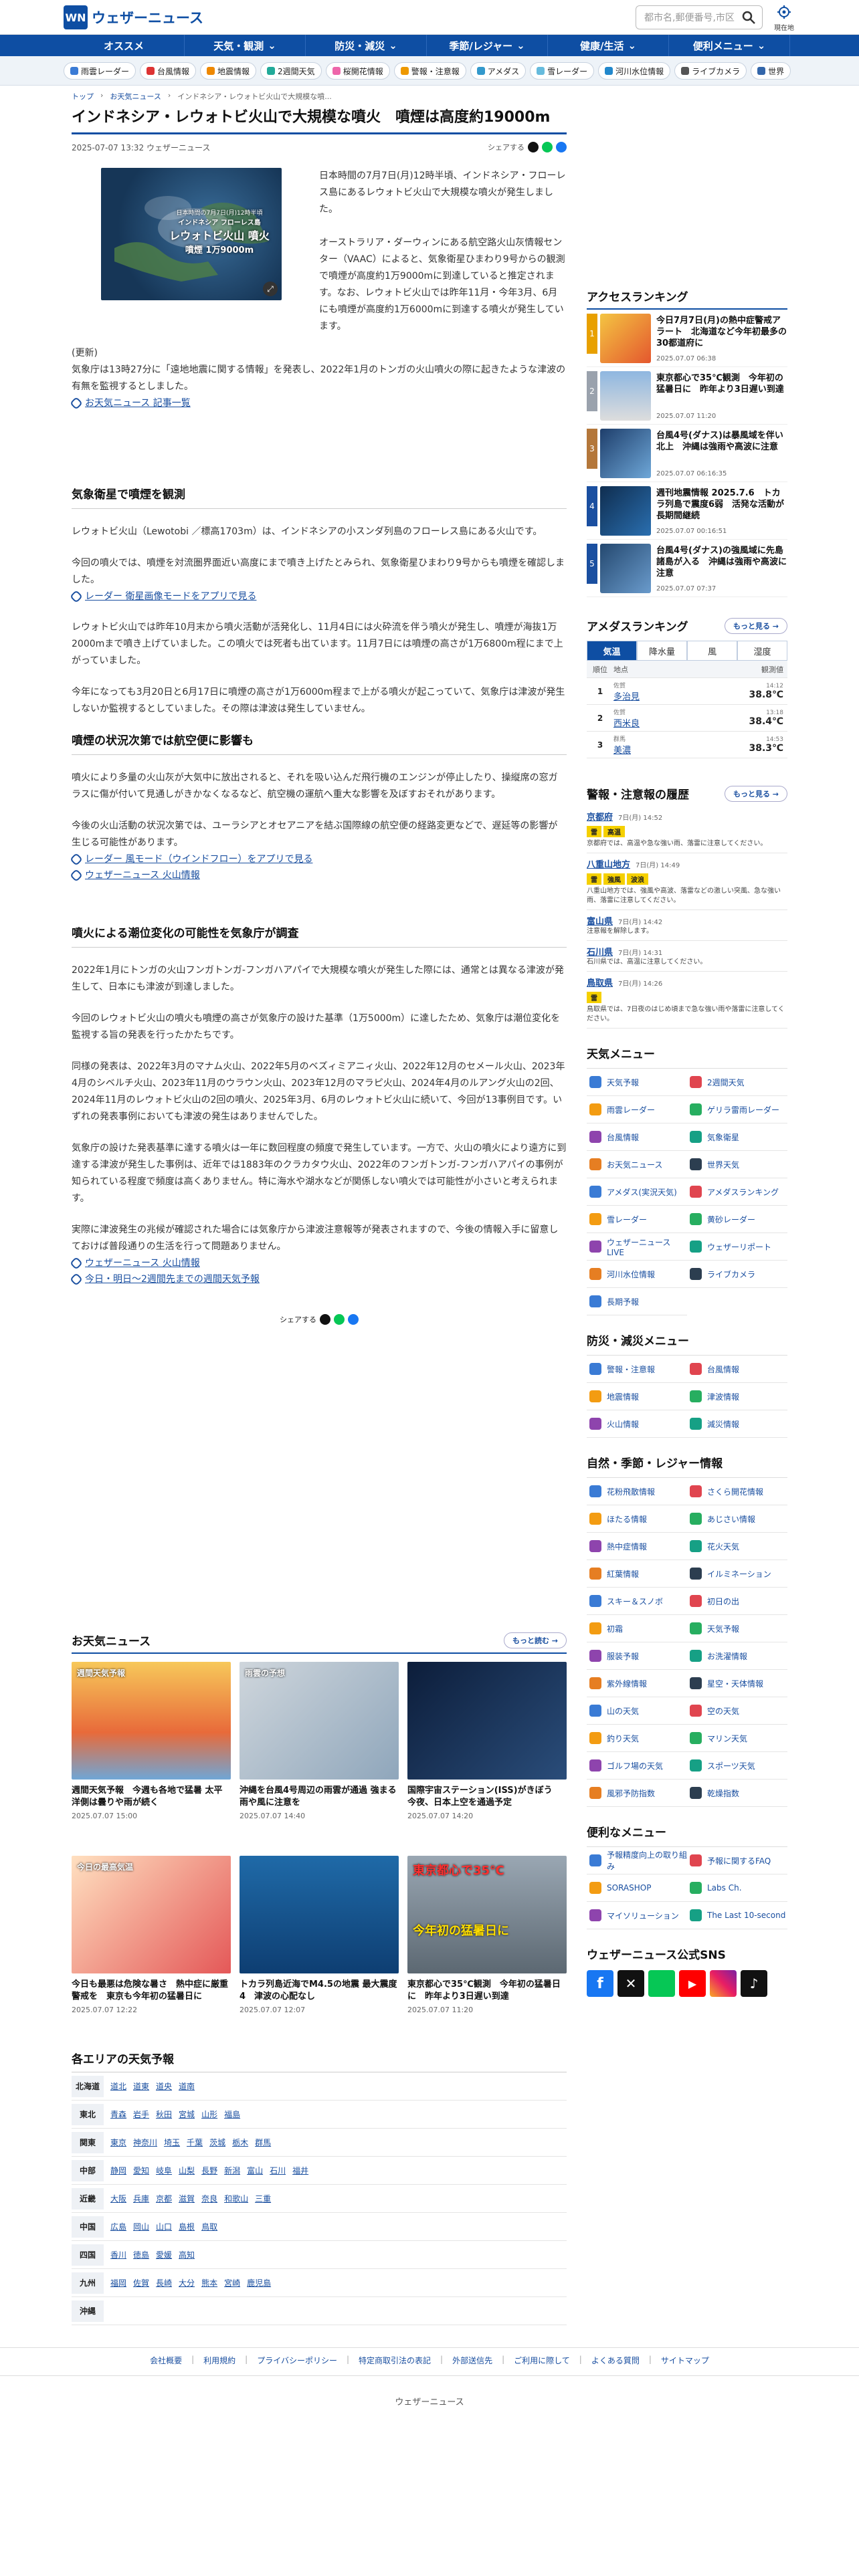 Image resolution: width=859 pixels, height=2576 pixels. What do you see at coordinates (562, 71) in the screenshot?
I see `quick-link-7: 雪レーダー` at bounding box center [562, 71].